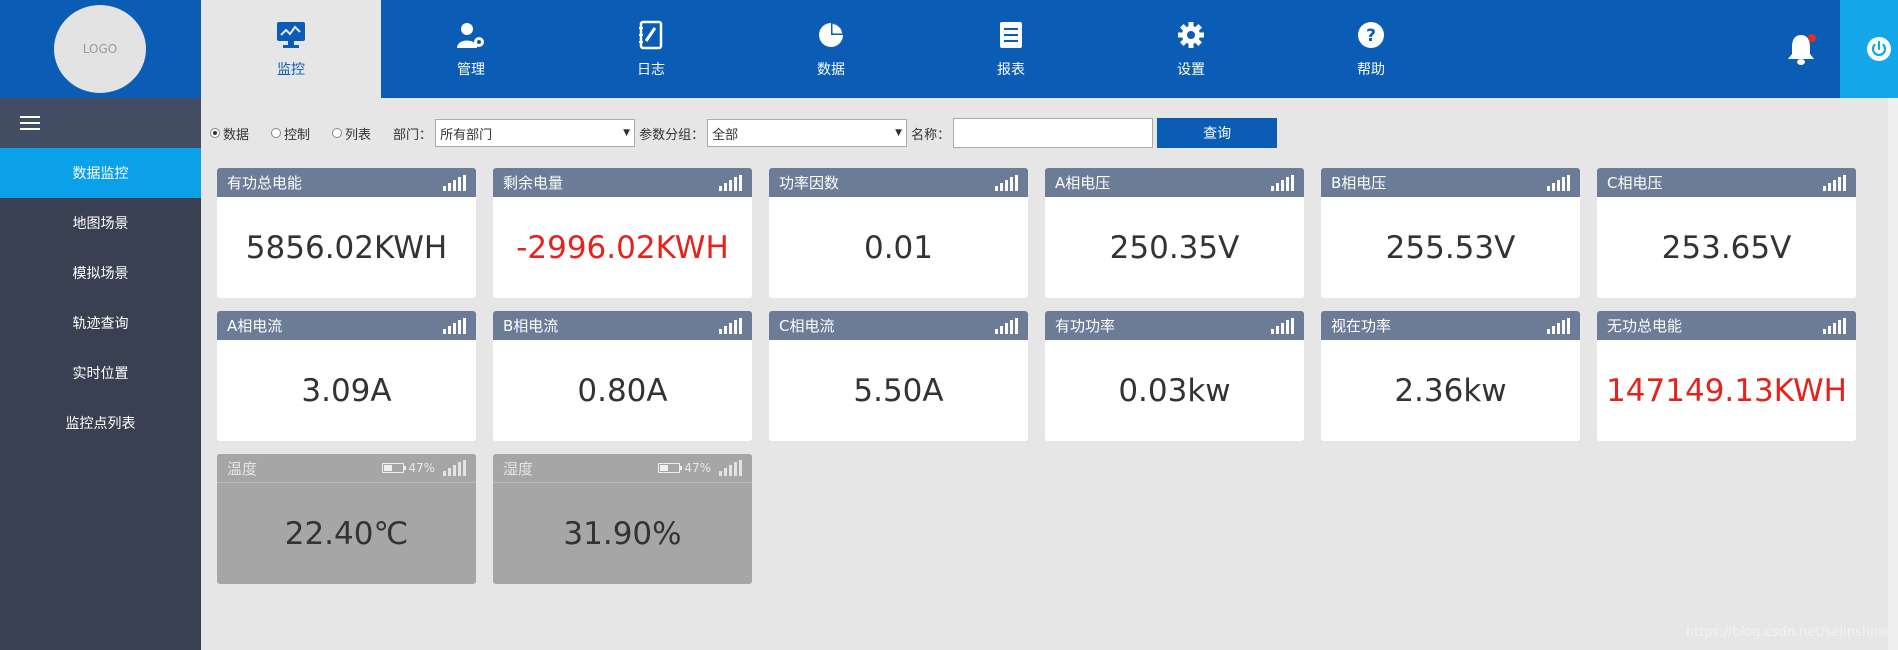 Image resolution: width=1898 pixels, height=650 pixels. I want to click on metric-card: A相电压 250.35V, so click(1174, 233).